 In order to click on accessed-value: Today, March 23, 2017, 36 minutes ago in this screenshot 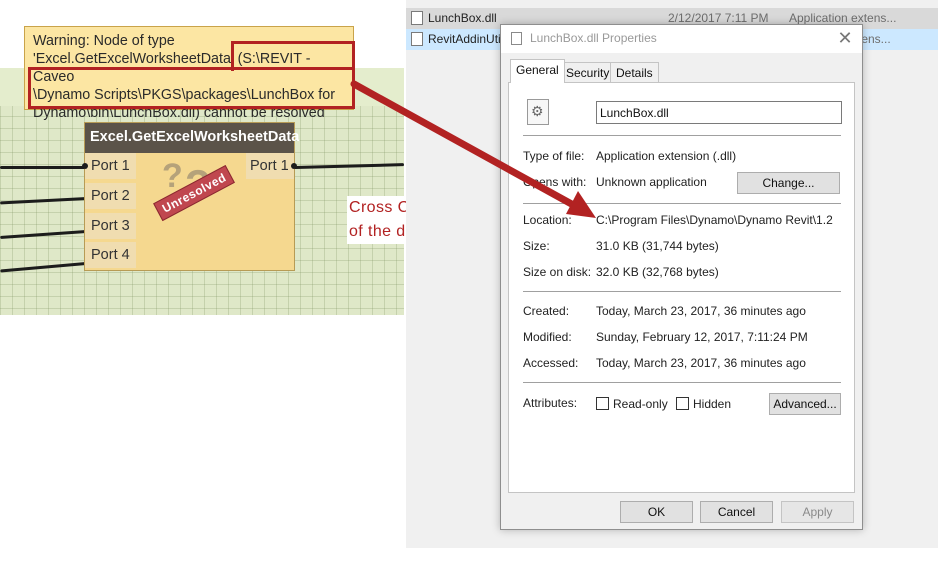, I will do `click(701, 363)`.